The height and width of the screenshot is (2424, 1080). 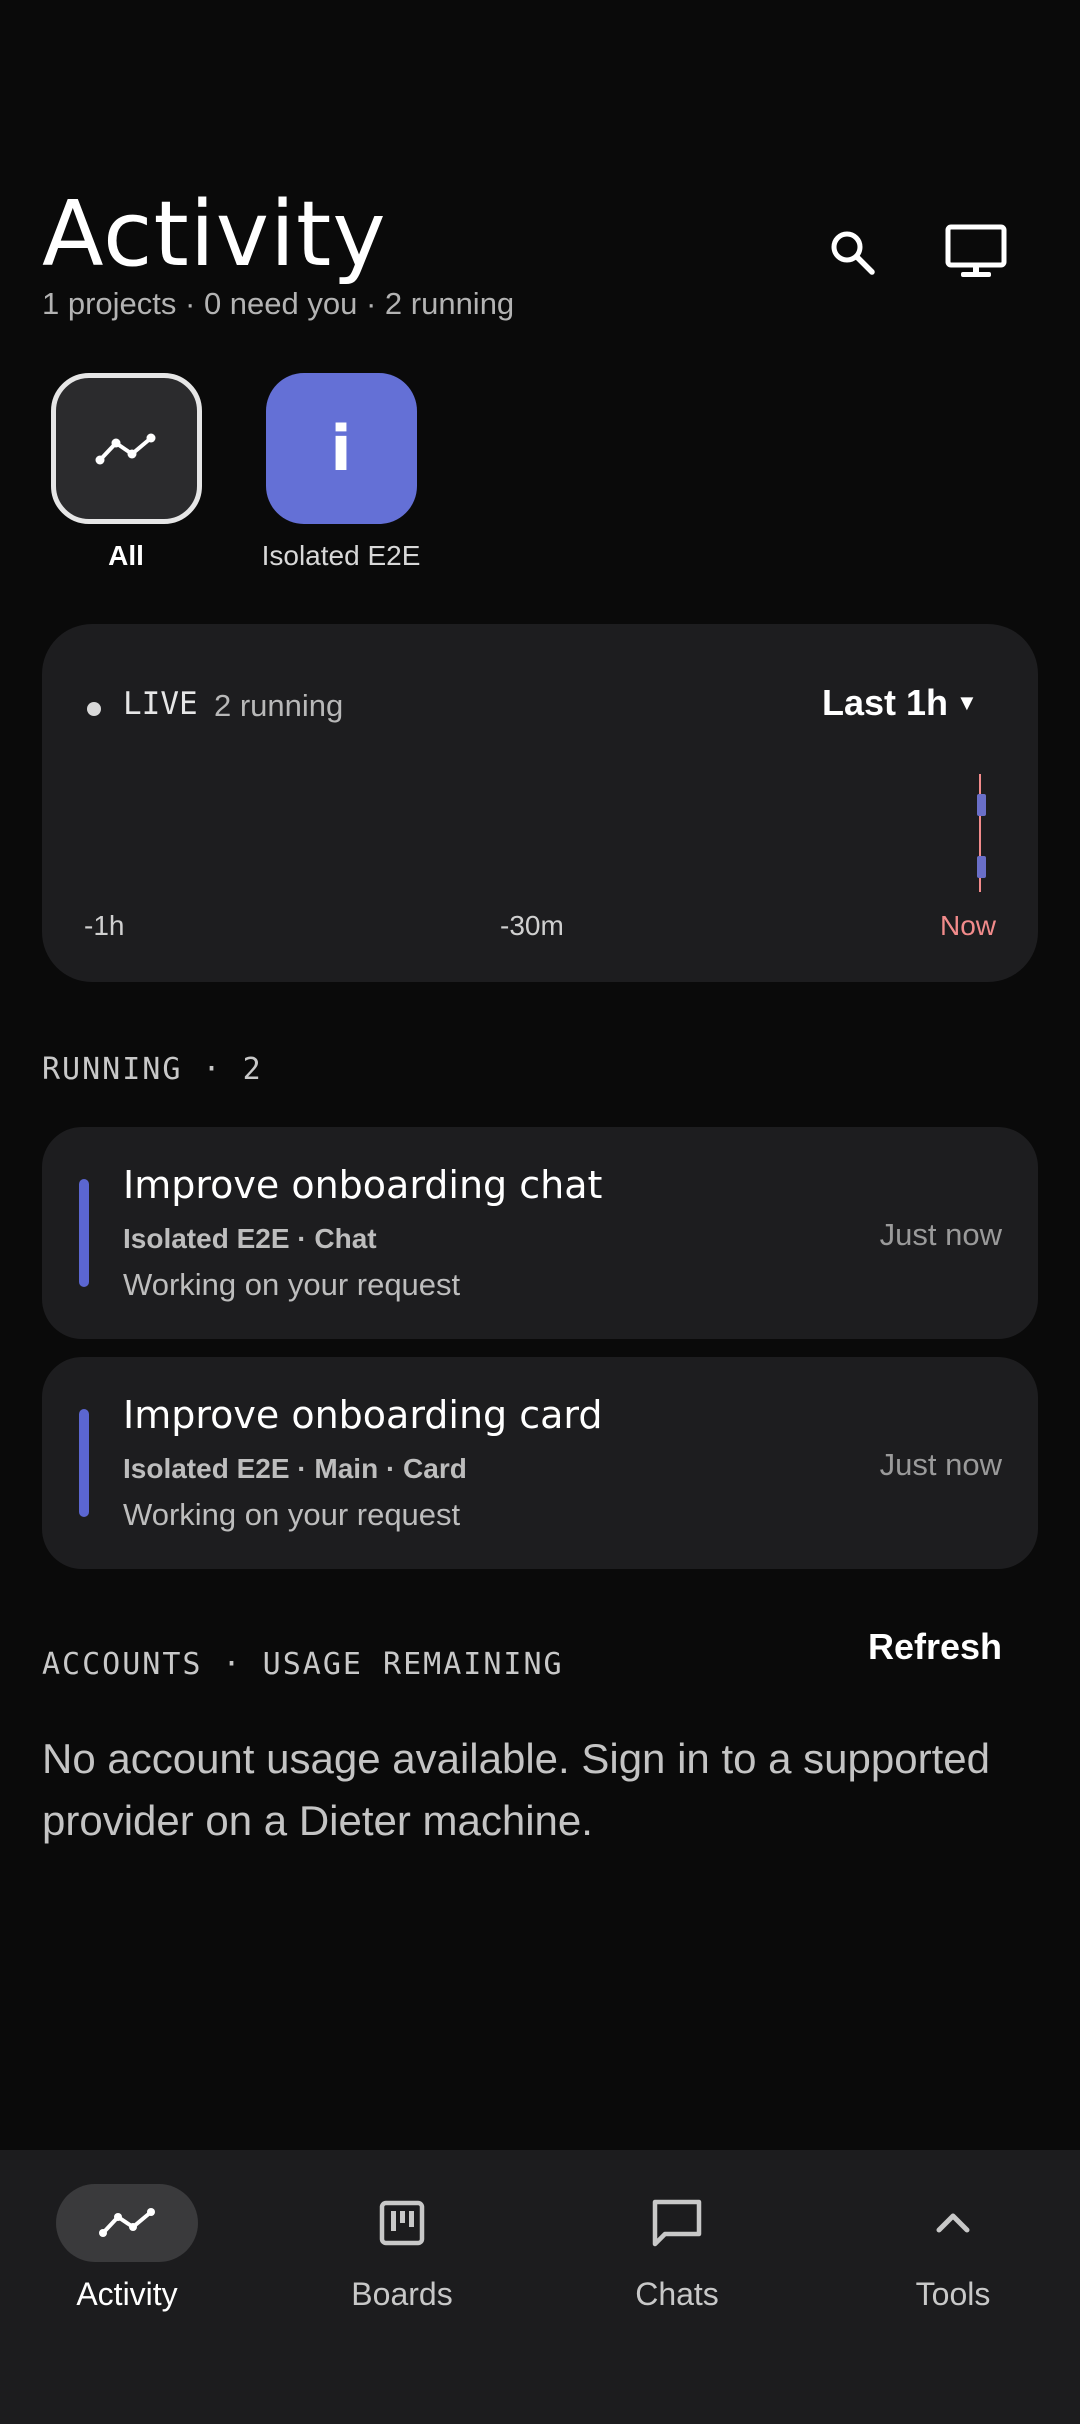 What do you see at coordinates (295, 1468) in the screenshot?
I see `task-meta: Isolated E2E · Main · Card` at bounding box center [295, 1468].